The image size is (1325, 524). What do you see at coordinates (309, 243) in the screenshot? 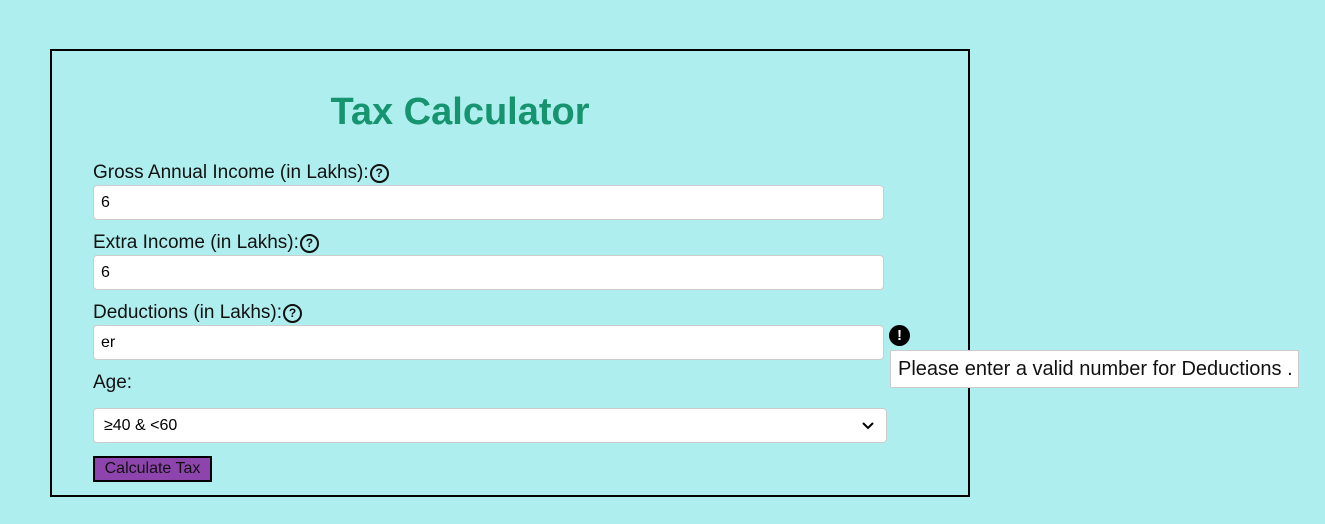
I see `extra-income-help-icon: ?` at bounding box center [309, 243].